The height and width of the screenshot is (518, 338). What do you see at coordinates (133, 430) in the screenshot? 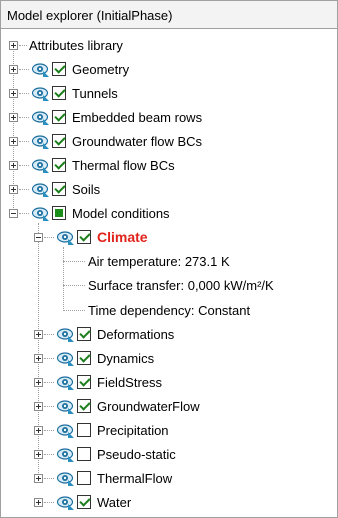
I see `tree-item-label: Precipitation` at bounding box center [133, 430].